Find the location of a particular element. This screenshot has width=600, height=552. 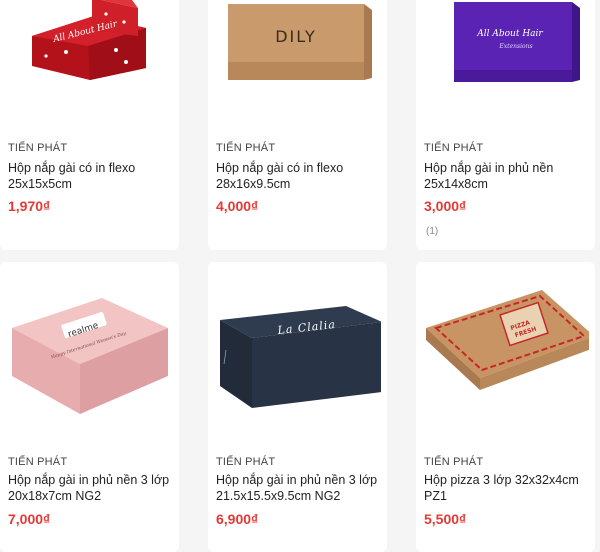

product-title: Hộp nắp gài có in flexo 25x15x5cm is located at coordinates (92, 176).